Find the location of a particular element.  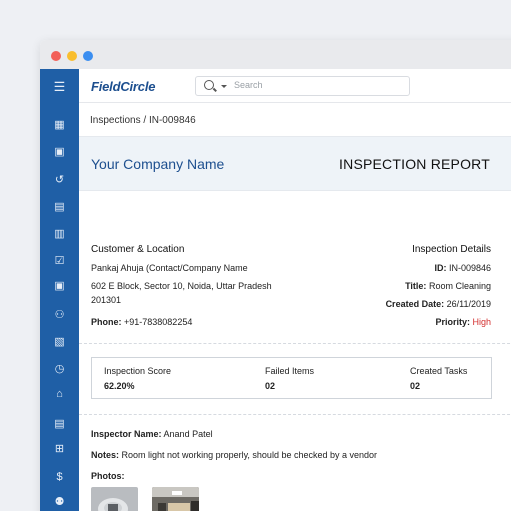

search-icon is located at coordinates (209, 85).